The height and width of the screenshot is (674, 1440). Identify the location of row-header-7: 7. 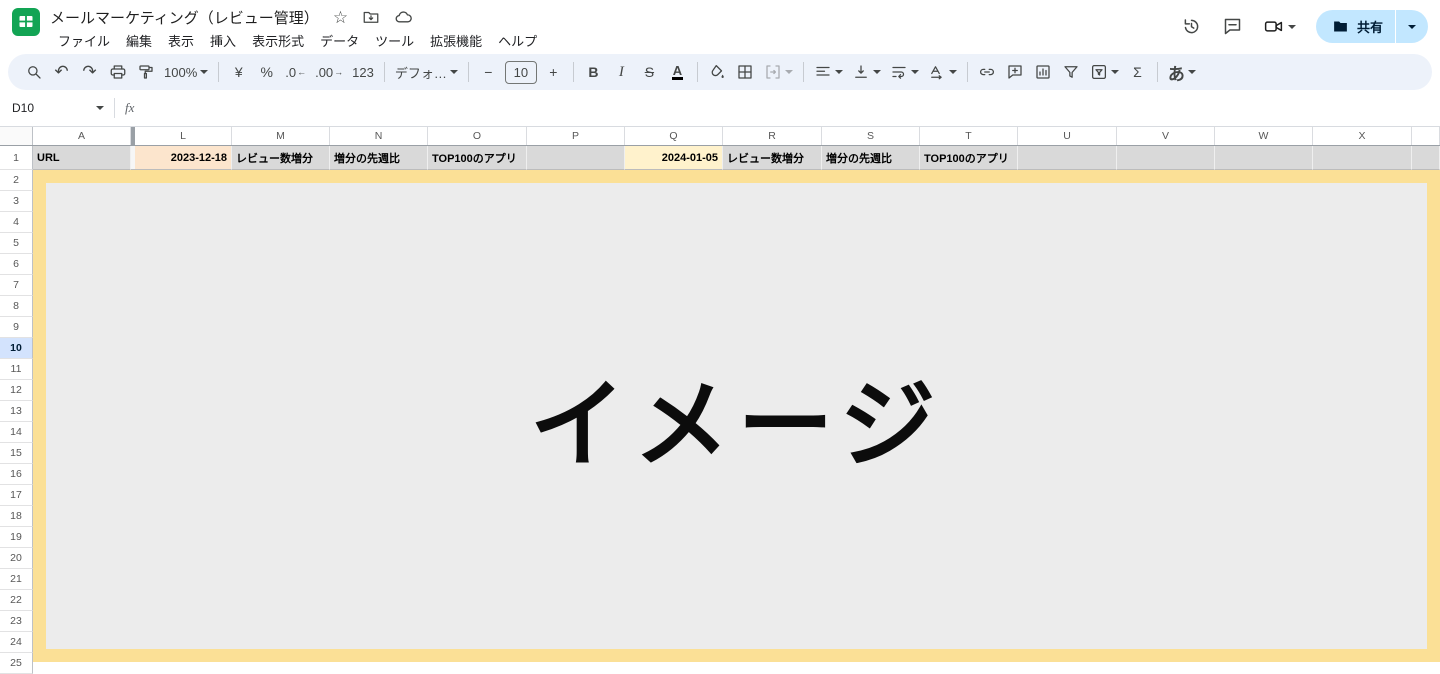
(16, 285).